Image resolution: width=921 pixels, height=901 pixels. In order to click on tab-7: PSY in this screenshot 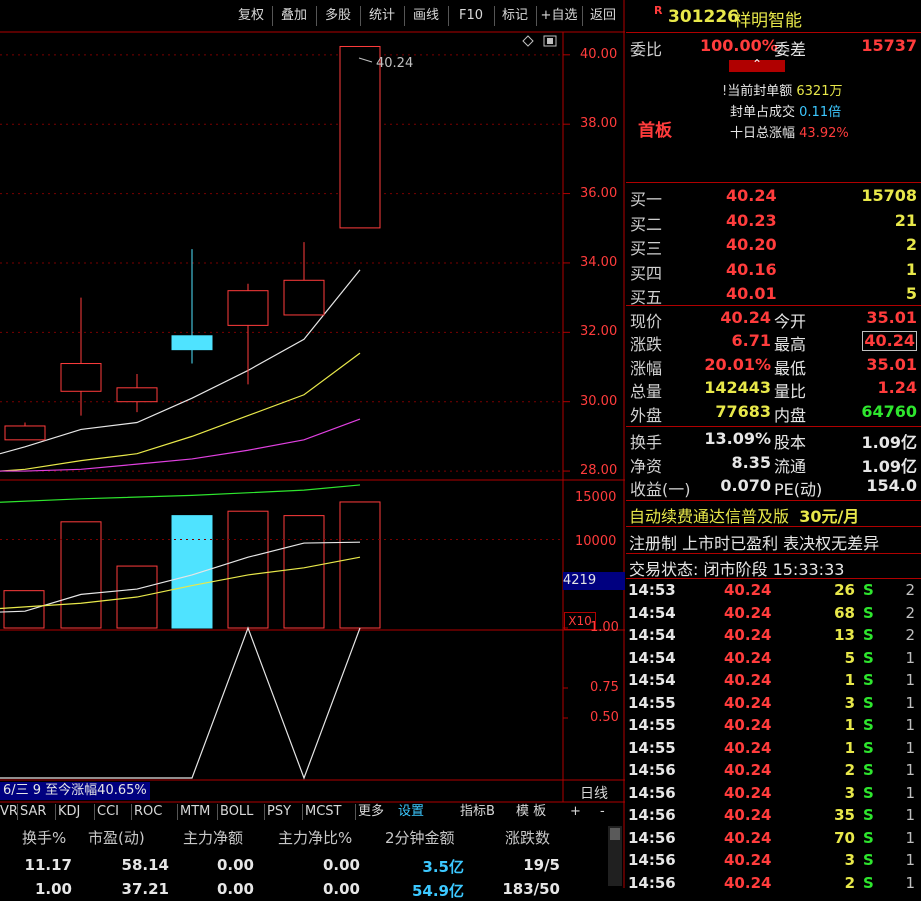, I will do `click(279, 812)`.